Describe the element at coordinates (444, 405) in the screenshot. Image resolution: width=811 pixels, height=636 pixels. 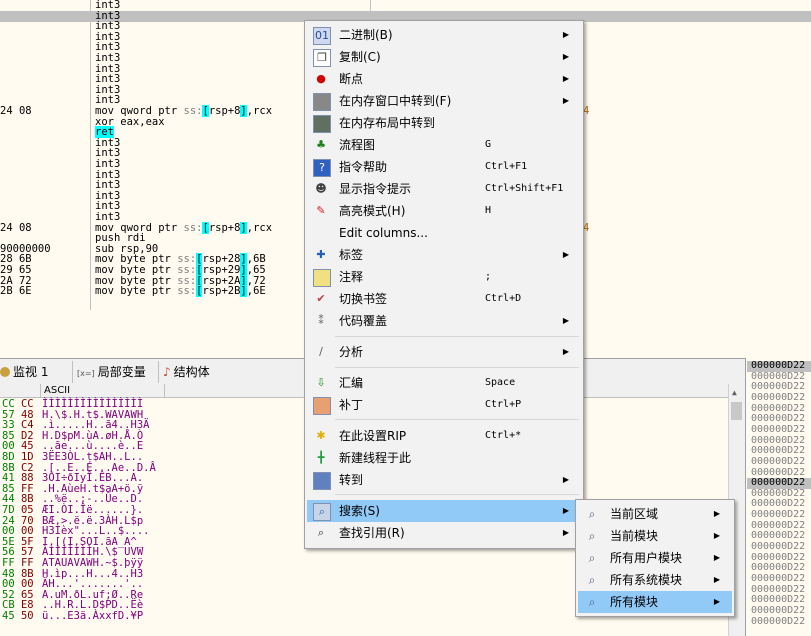
I see `menu-item-patch: 补丁 Ctrl+P` at that location.